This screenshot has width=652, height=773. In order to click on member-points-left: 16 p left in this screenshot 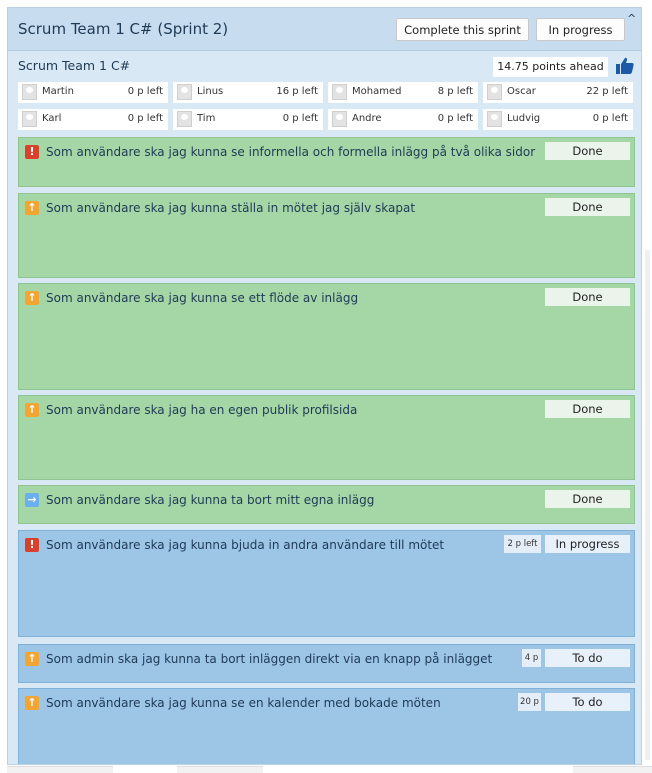, I will do `click(297, 91)`.